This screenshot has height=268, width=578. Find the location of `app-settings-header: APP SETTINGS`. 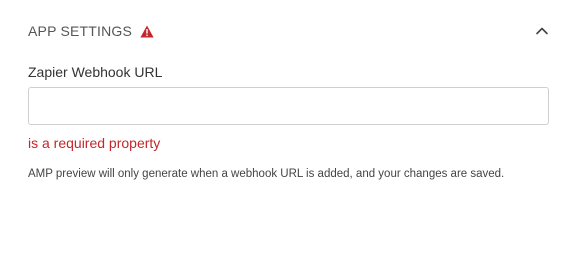

app-settings-header: APP SETTINGS is located at coordinates (289, 31).